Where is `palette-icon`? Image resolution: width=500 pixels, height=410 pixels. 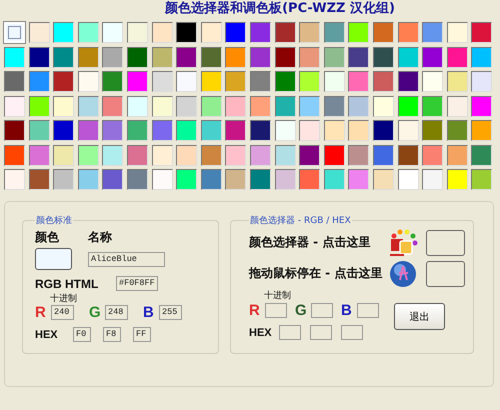 palette-icon is located at coordinates (403, 242).